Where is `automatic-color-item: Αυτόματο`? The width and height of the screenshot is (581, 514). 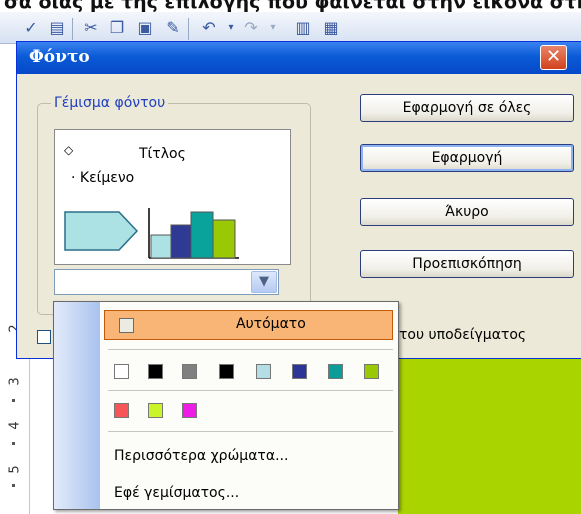
automatic-color-item: Αυτόματο is located at coordinates (248, 325).